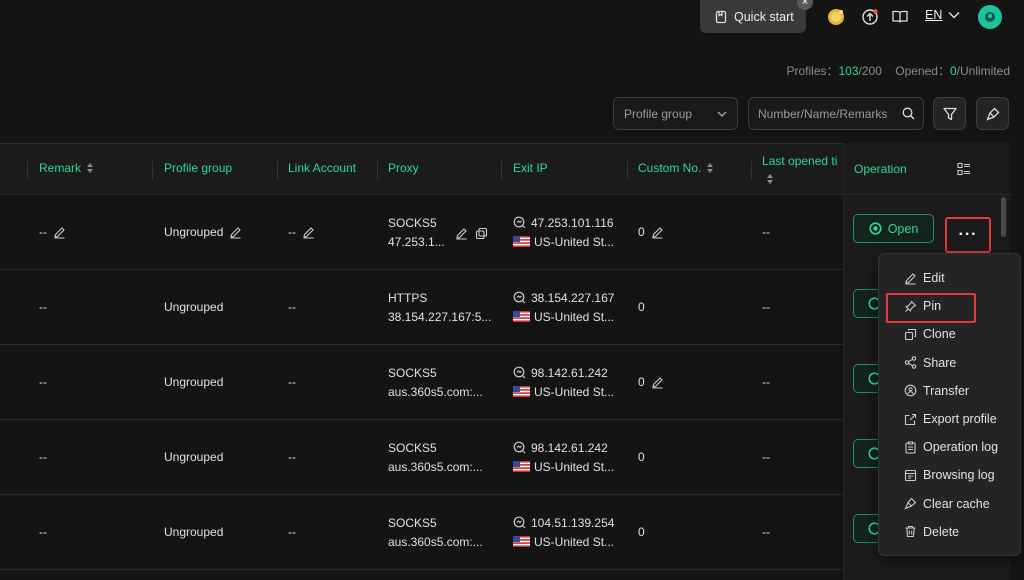  What do you see at coordinates (198, 168) in the screenshot?
I see `column-profile-group: Profile group` at bounding box center [198, 168].